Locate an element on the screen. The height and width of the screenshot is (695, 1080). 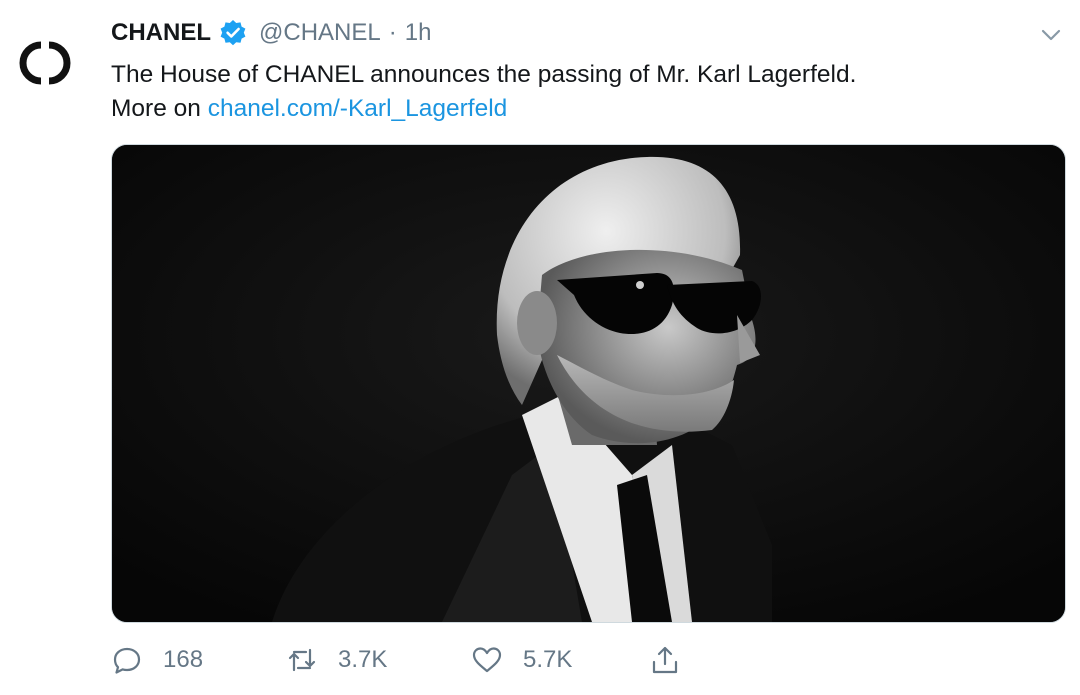
reply-button: 168 is located at coordinates (157, 660).